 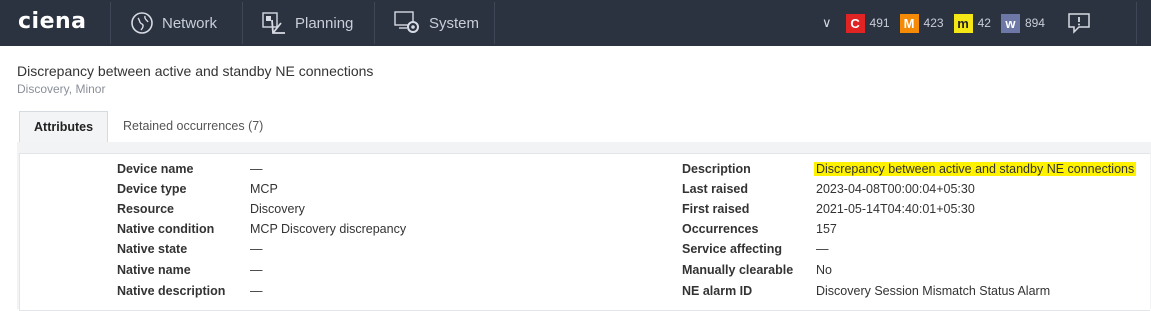 What do you see at coordinates (895, 189) in the screenshot?
I see `attr-value: 2023-04-08T00:00:04+05:30` at bounding box center [895, 189].